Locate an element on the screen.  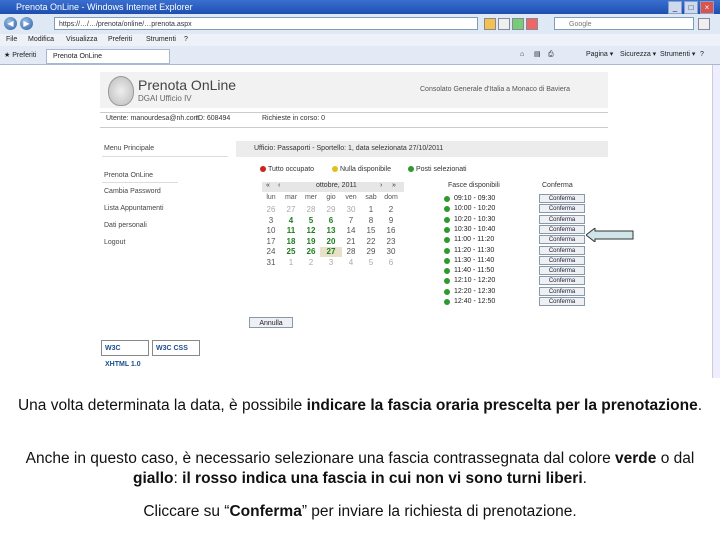
command-help: ? is located at coordinates (702, 55).